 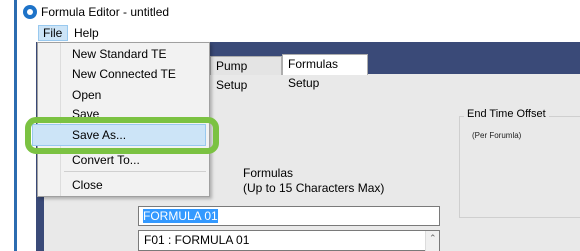 I want to click on formulas-label: Formulas (Up to 15 Characters Max), so click(x=313, y=181).